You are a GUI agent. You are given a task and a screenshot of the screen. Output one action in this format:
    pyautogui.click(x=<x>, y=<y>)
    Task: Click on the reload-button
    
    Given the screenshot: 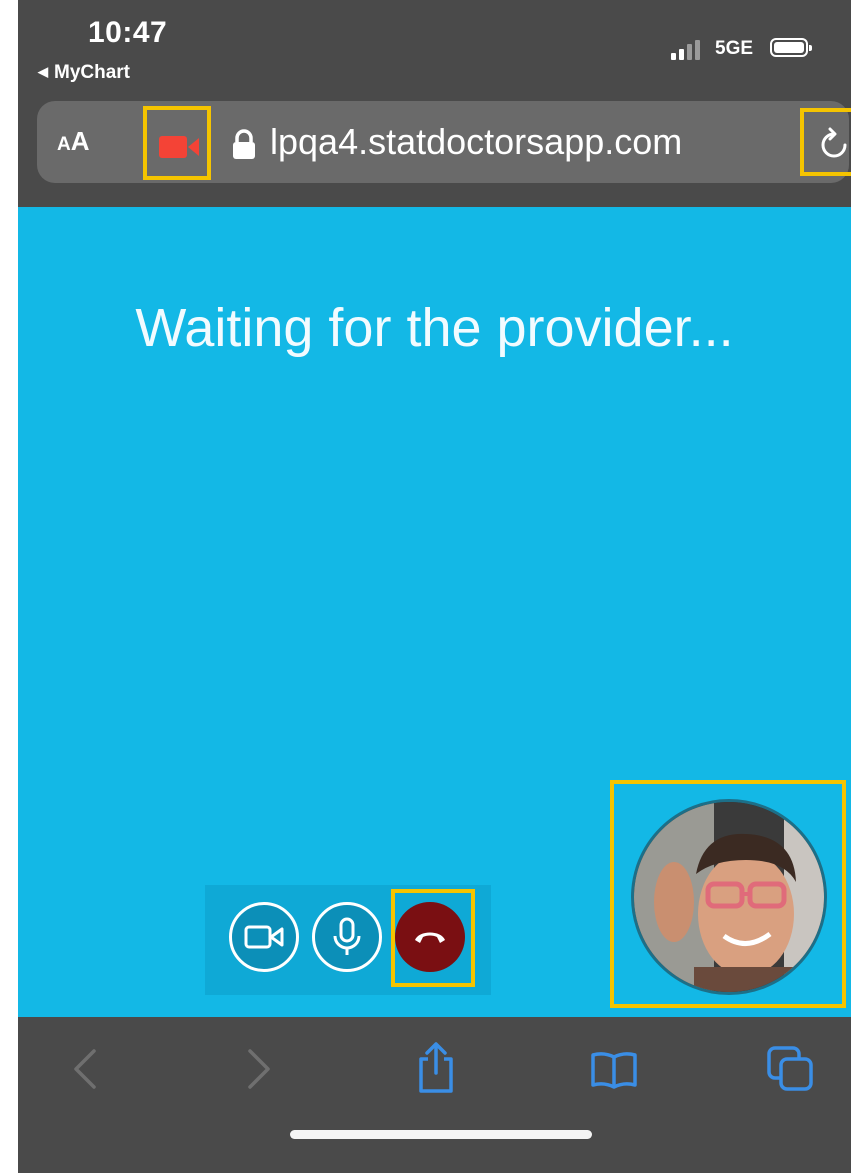 What is the action you would take?
    pyautogui.click(x=825, y=142)
    